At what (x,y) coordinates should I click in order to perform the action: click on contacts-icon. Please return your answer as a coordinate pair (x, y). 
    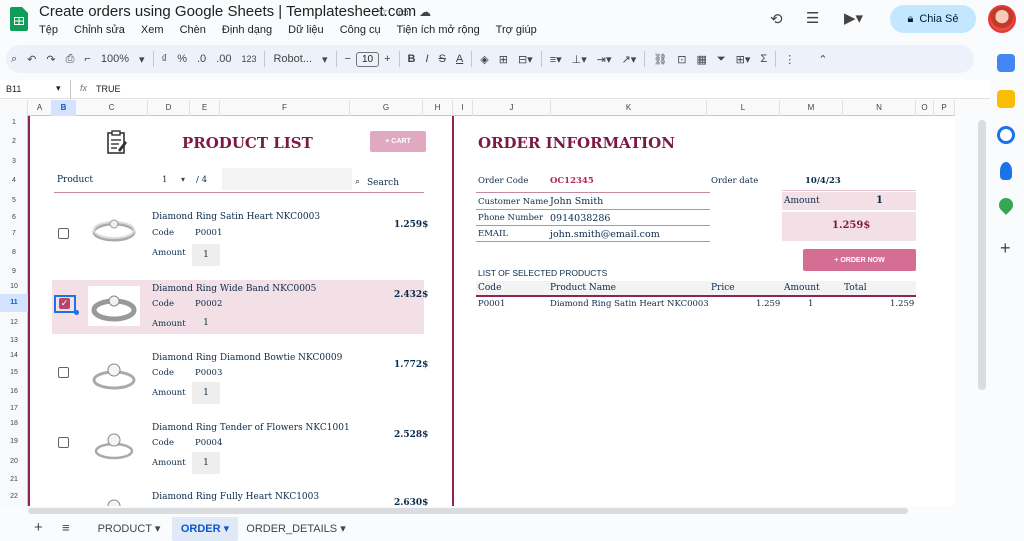
    Looking at the image, I should click on (1006, 171).